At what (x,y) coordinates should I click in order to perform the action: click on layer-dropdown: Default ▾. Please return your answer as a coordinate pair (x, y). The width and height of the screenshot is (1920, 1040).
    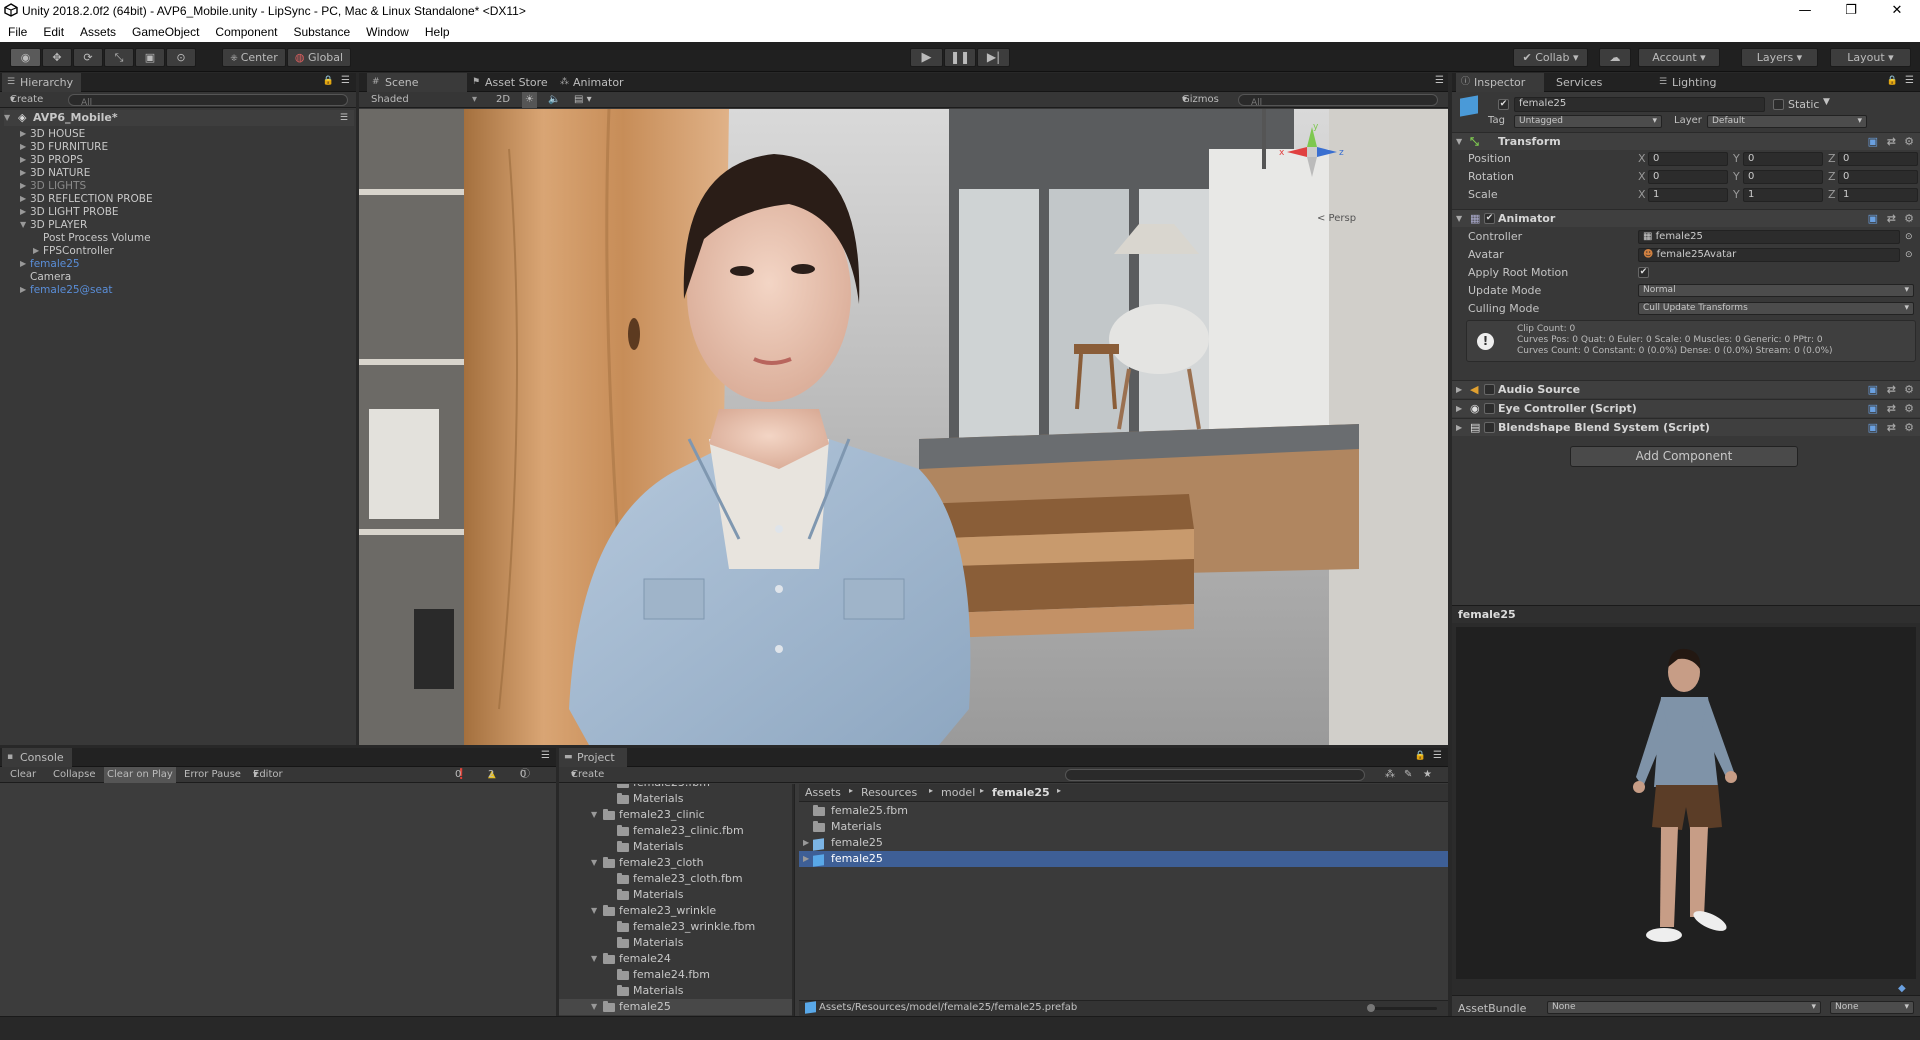
    Looking at the image, I should click on (1787, 121).